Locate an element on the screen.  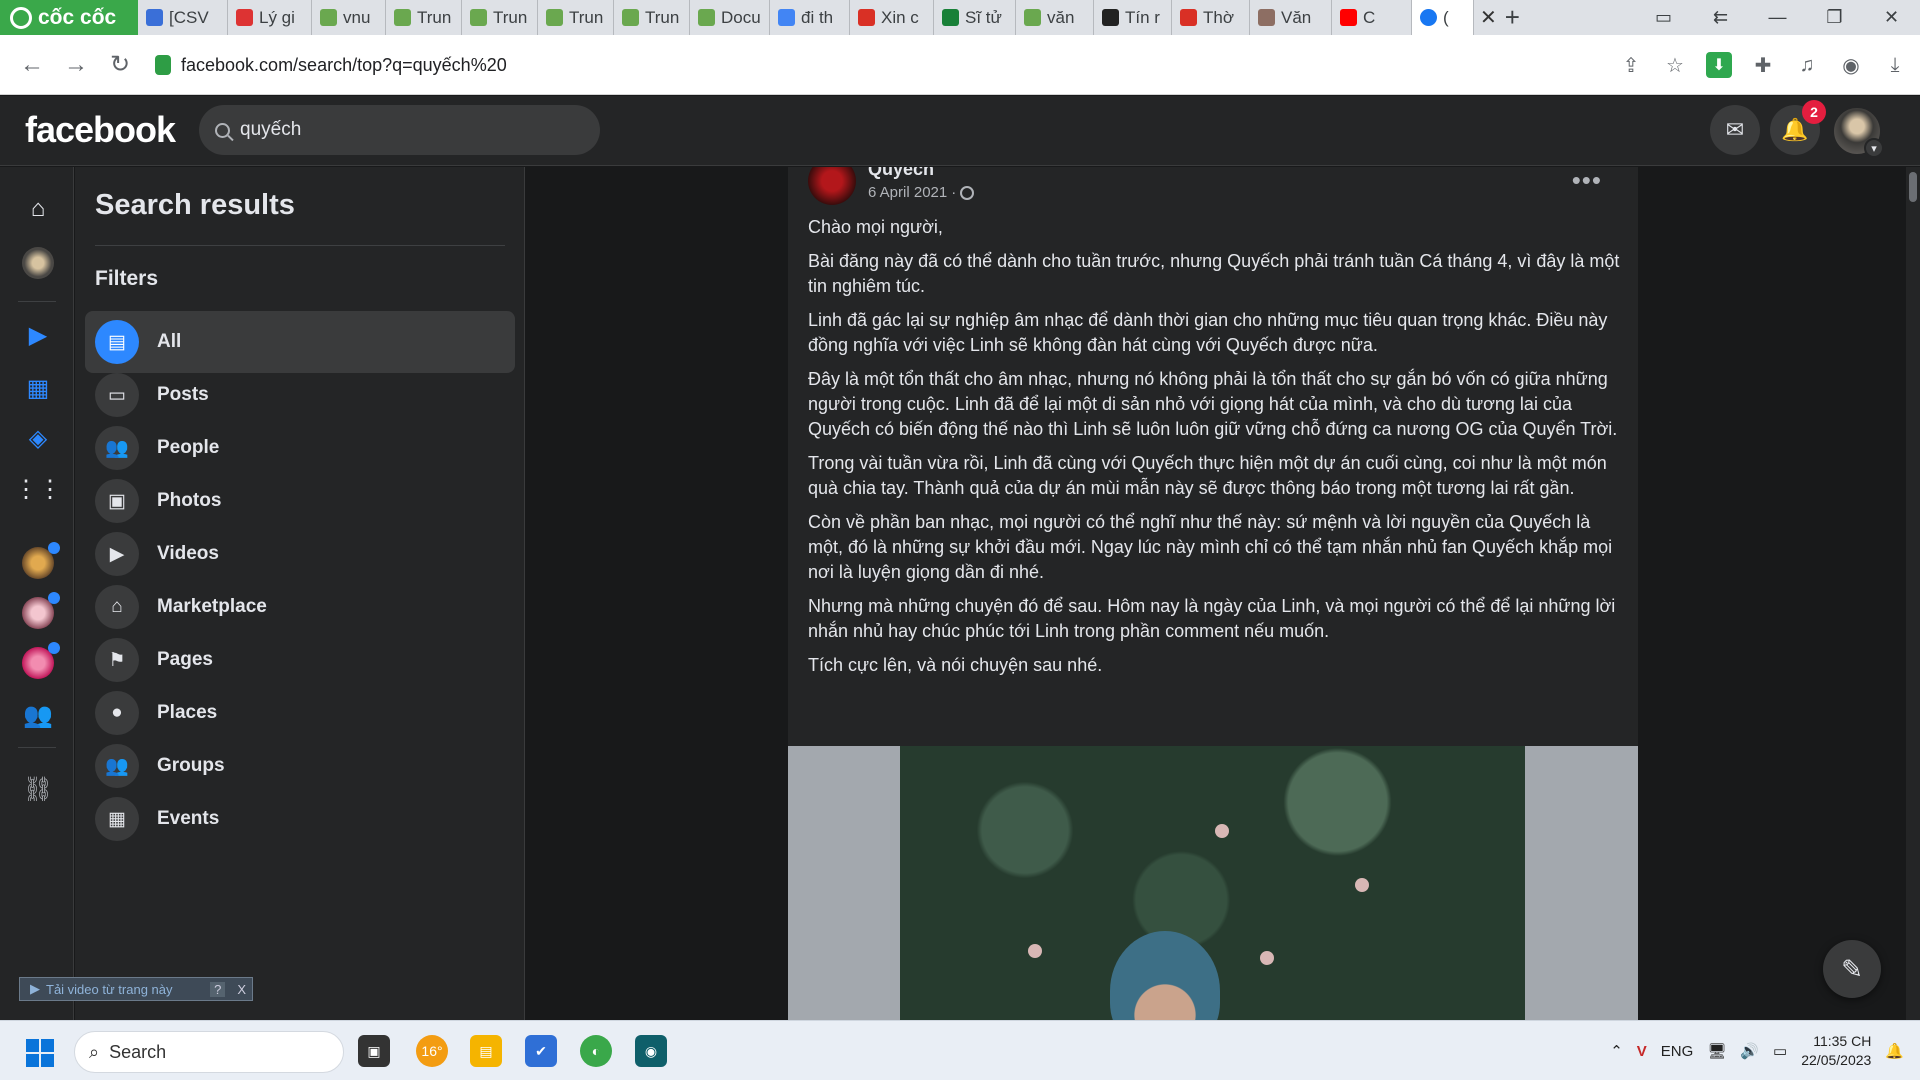
antivirus-icon: V is located at coordinates (1642, 1051).